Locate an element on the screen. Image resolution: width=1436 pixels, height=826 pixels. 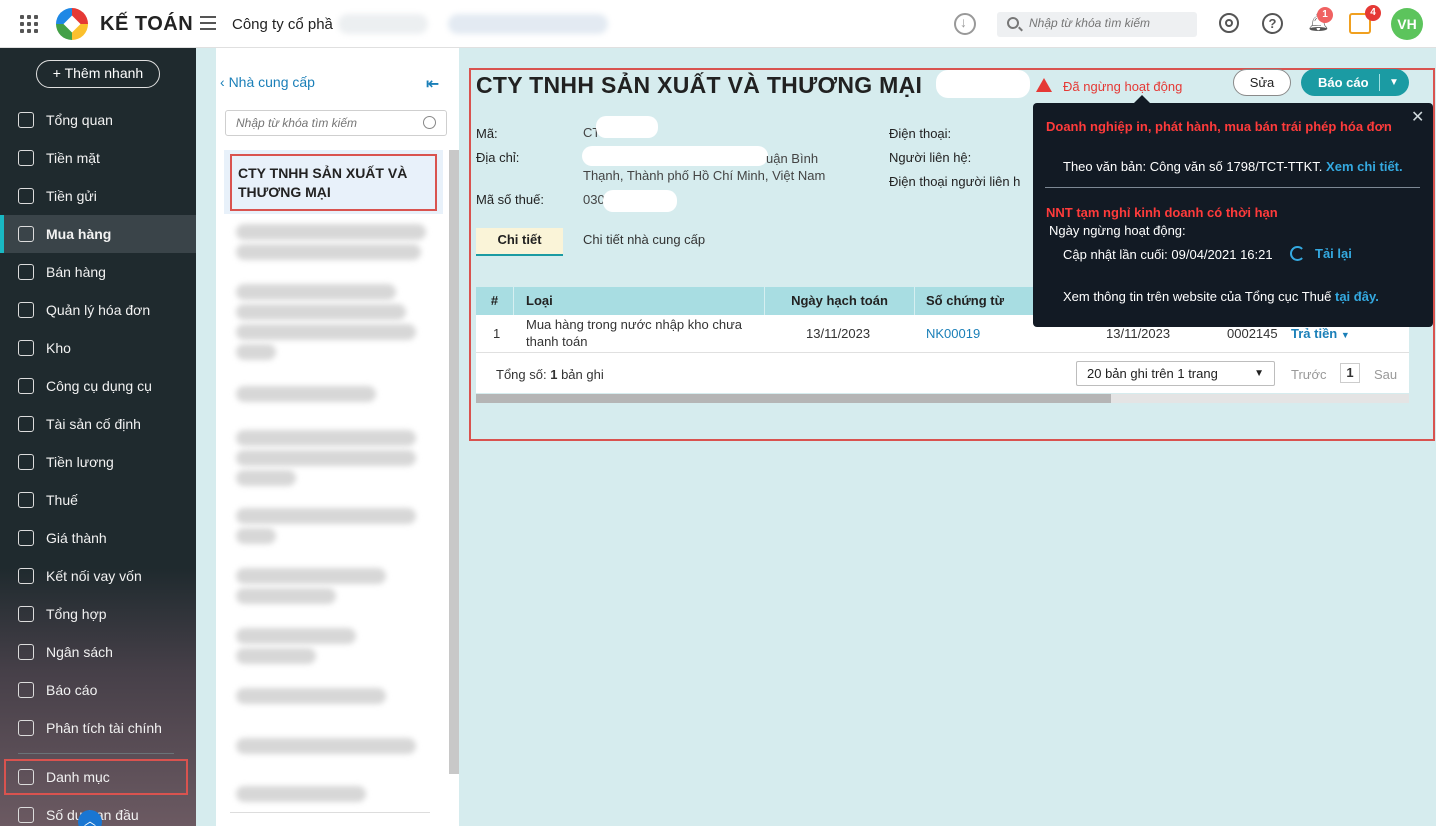
asset-icon is located at coordinates (26, 424).